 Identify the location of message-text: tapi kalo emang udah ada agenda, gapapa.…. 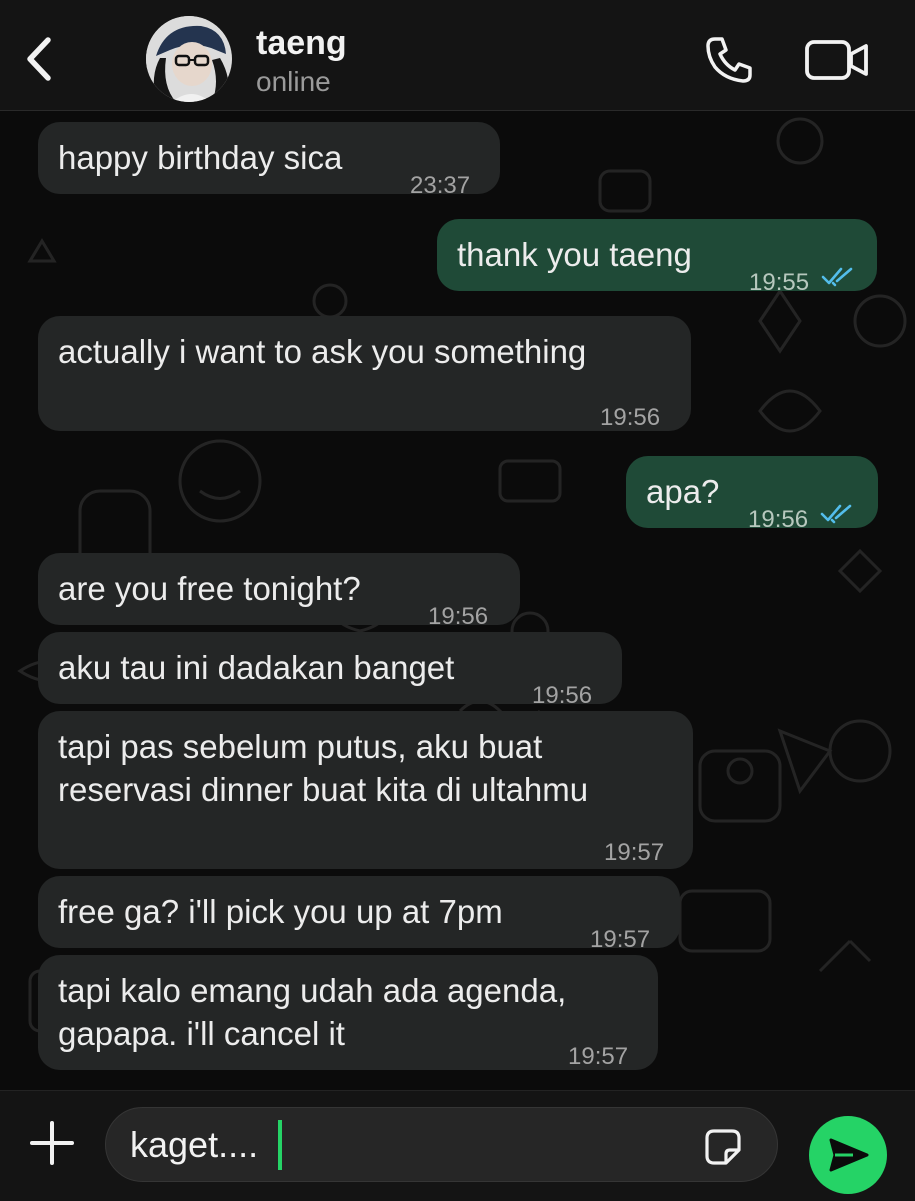
(312, 1012).